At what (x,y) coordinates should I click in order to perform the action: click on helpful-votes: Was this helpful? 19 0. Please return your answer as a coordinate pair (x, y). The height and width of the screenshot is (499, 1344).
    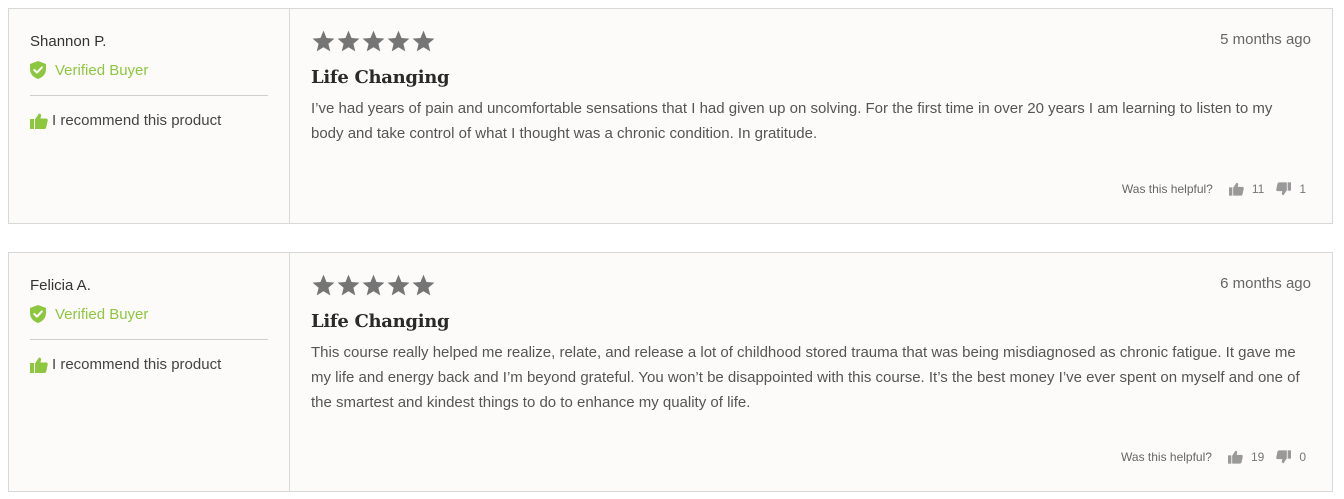
    Looking at the image, I should click on (1213, 457).